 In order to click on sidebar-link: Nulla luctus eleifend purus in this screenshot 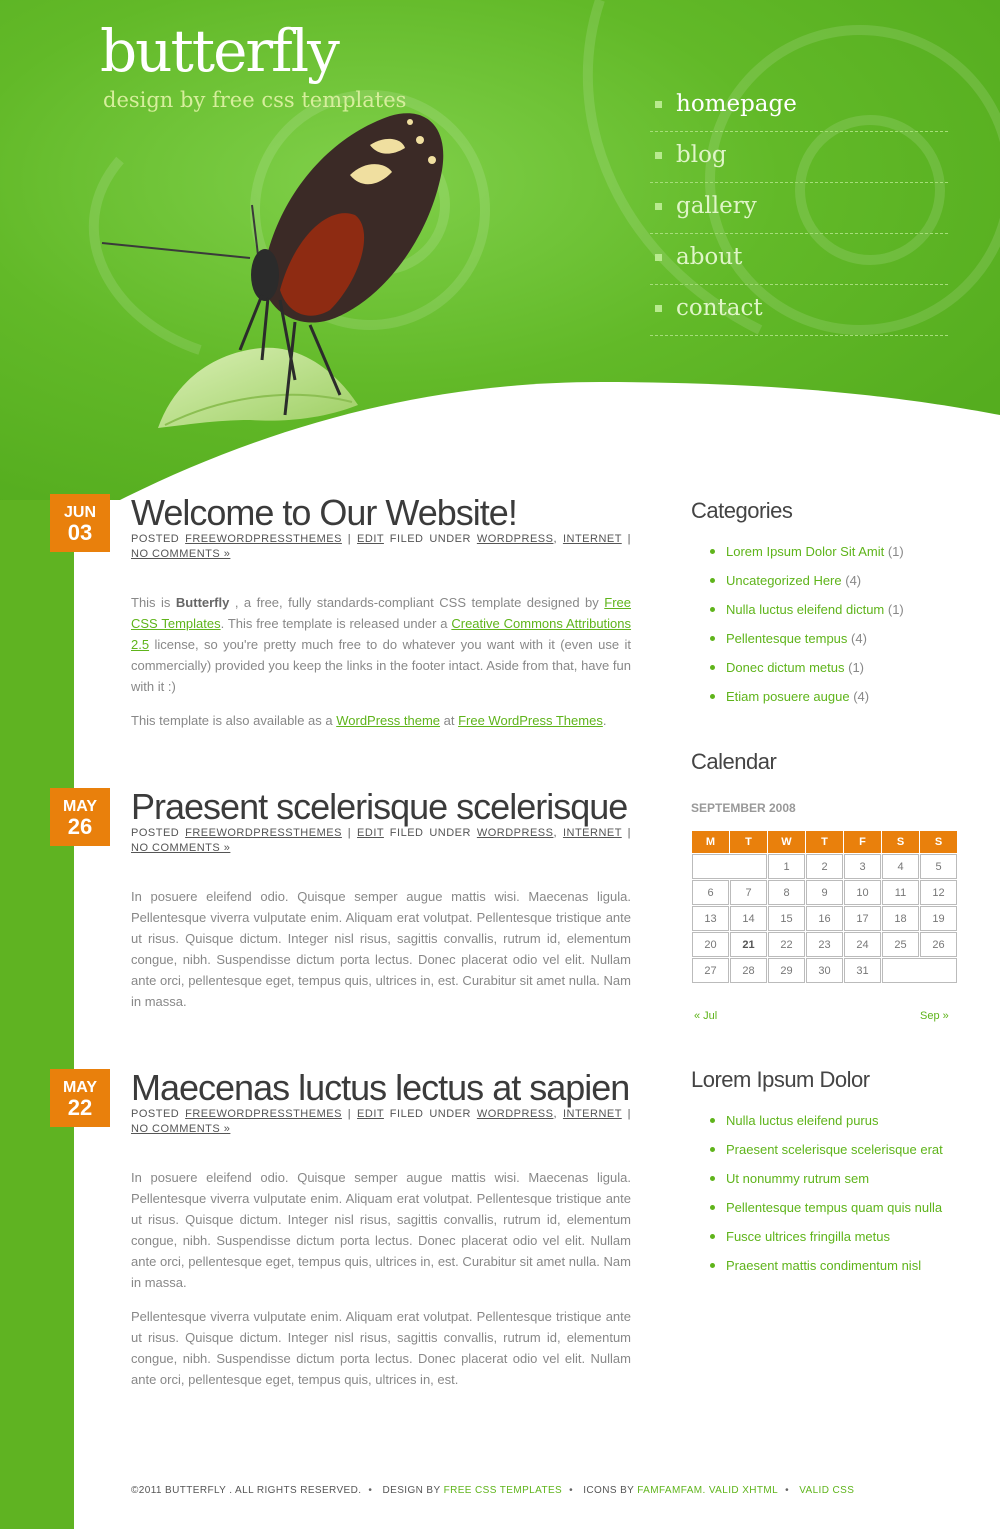, I will do `click(802, 1120)`.